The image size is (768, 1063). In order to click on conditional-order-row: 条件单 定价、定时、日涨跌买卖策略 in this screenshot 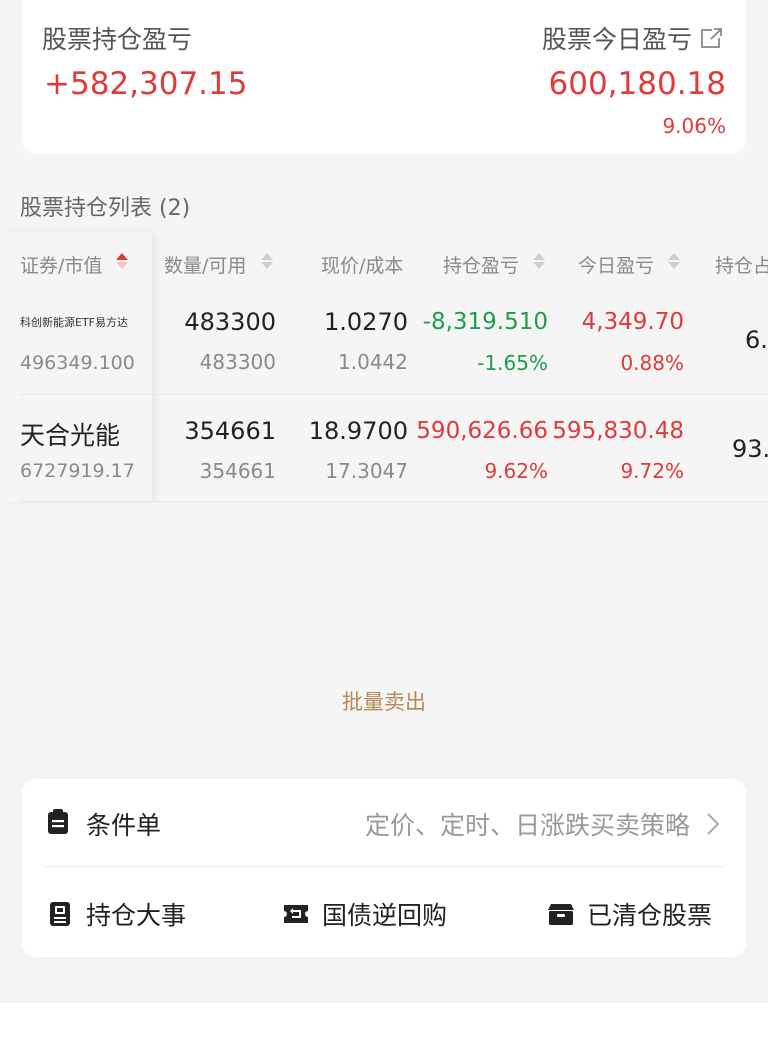, I will do `click(384, 822)`.